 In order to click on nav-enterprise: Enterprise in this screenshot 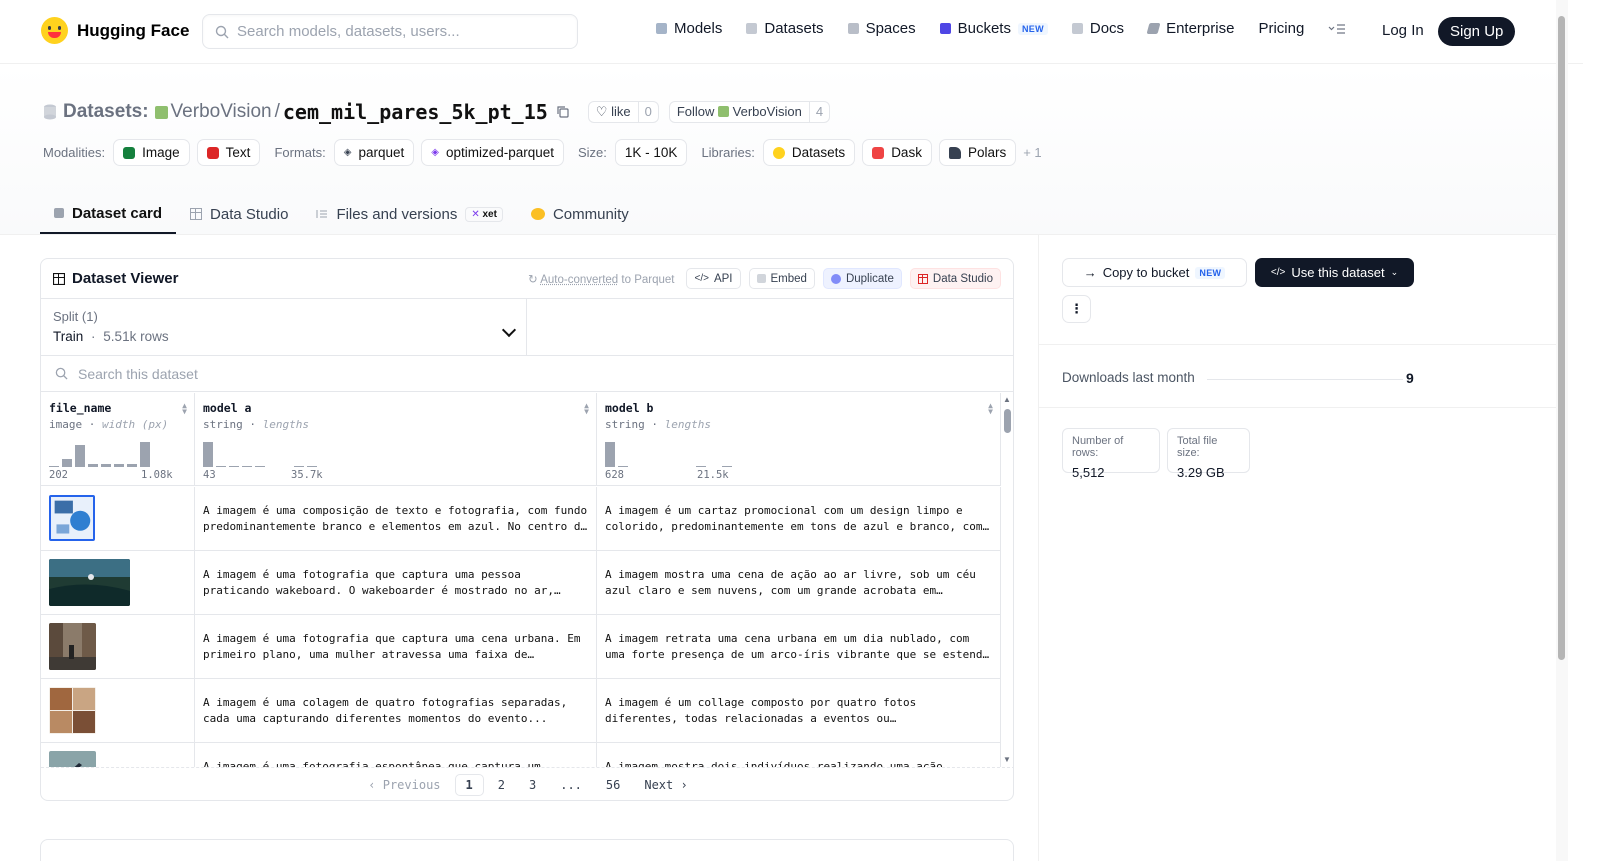, I will do `click(1191, 28)`.